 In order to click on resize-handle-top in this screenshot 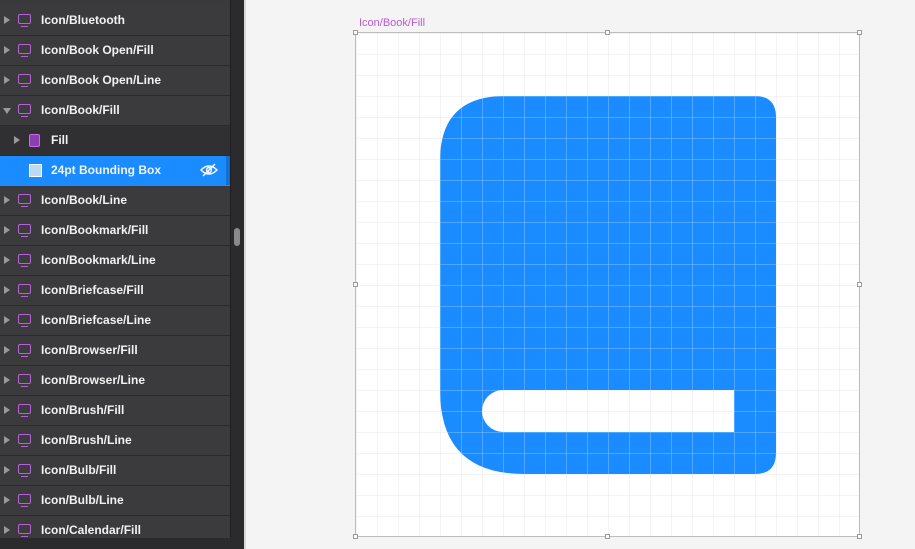, I will do `click(607, 32)`.